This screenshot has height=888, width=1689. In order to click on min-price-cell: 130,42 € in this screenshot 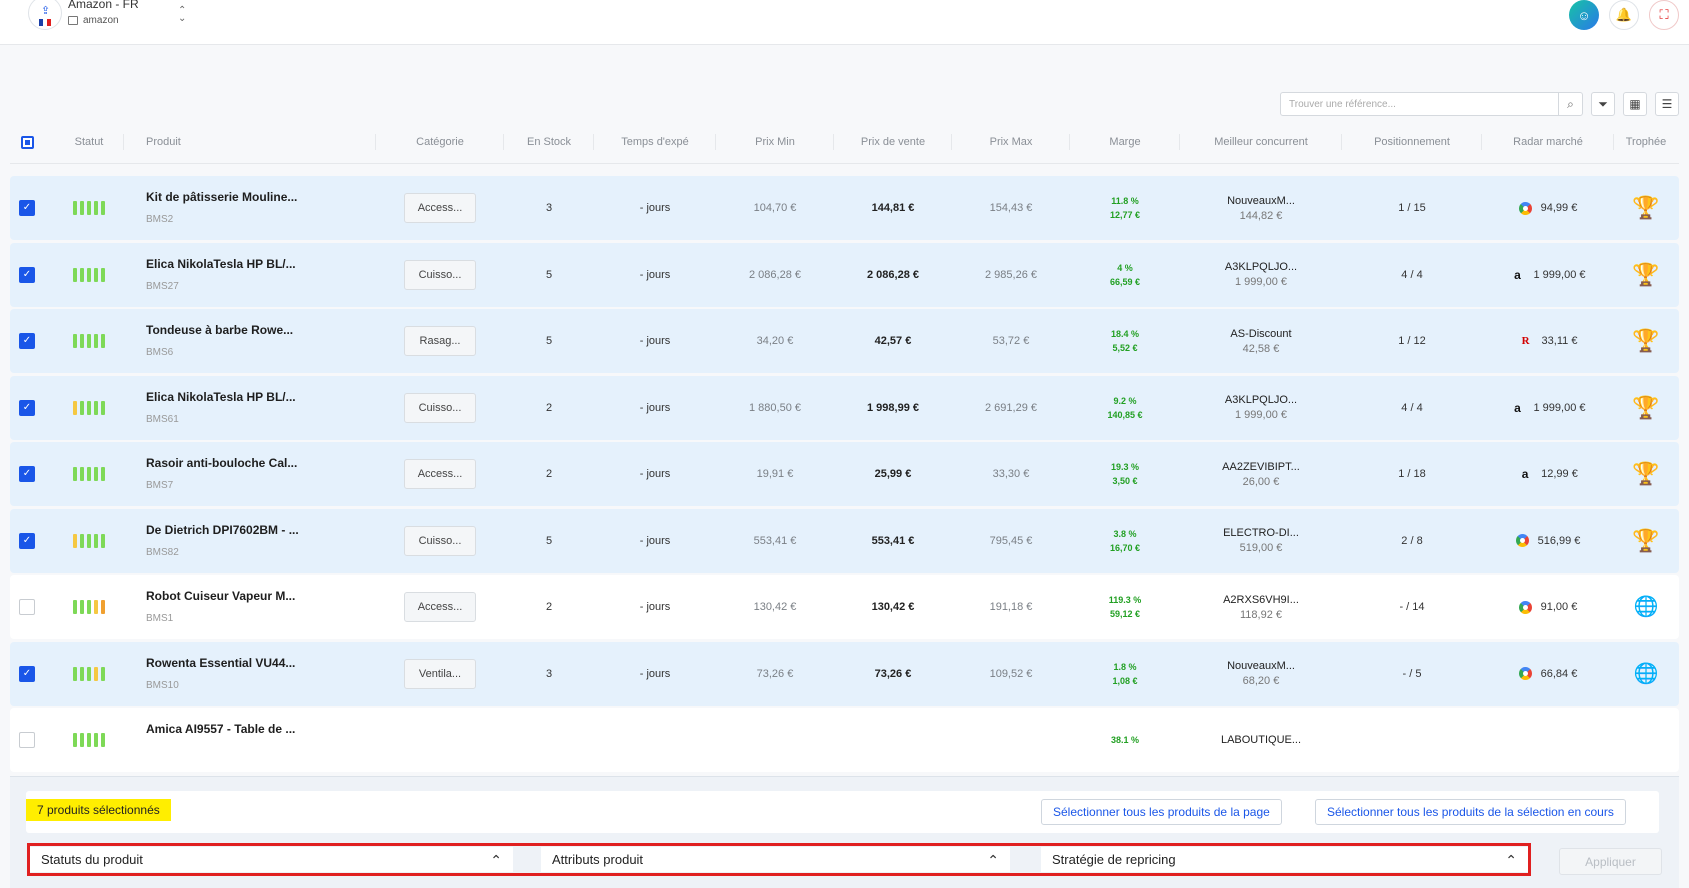, I will do `click(775, 607)`.